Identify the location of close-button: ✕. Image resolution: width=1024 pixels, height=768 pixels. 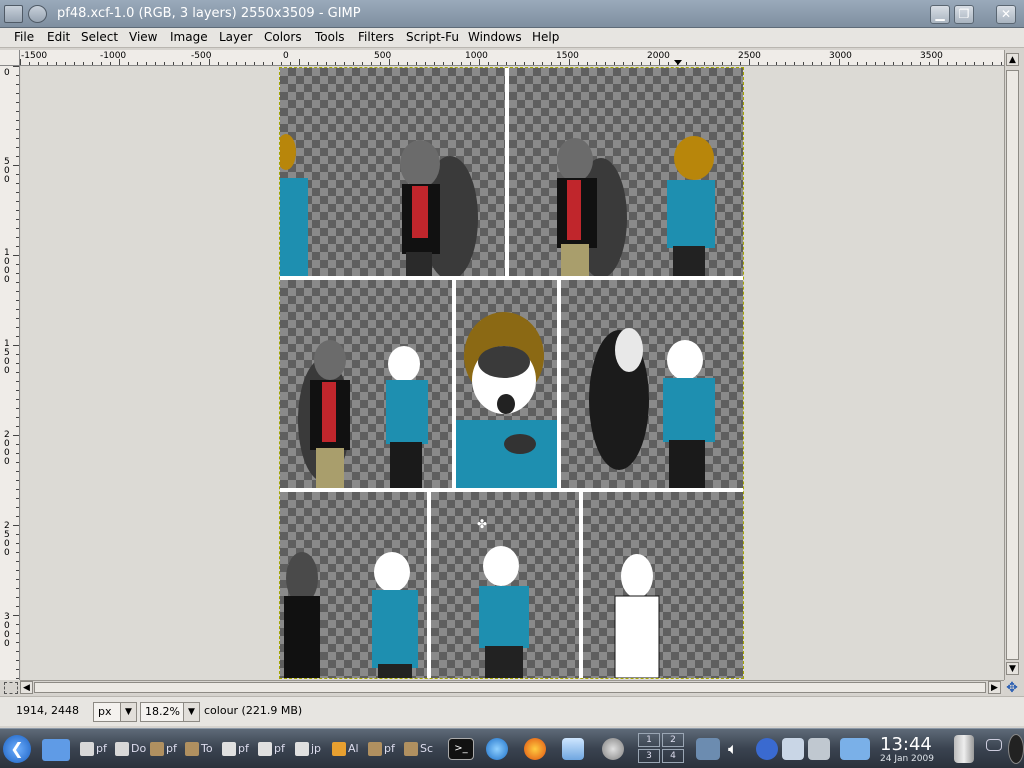
(1006, 14).